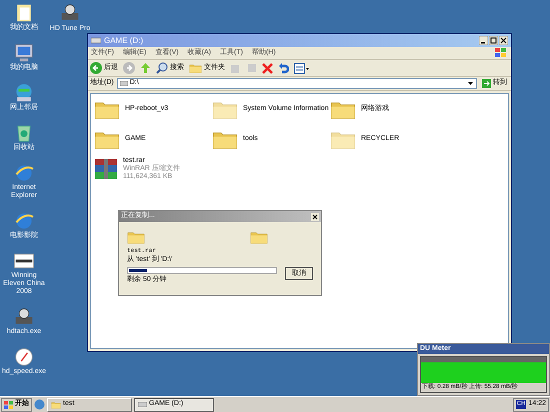 The image size is (550, 412). Describe the element at coordinates (483, 40) in the screenshot. I see `minimize-icon` at that location.